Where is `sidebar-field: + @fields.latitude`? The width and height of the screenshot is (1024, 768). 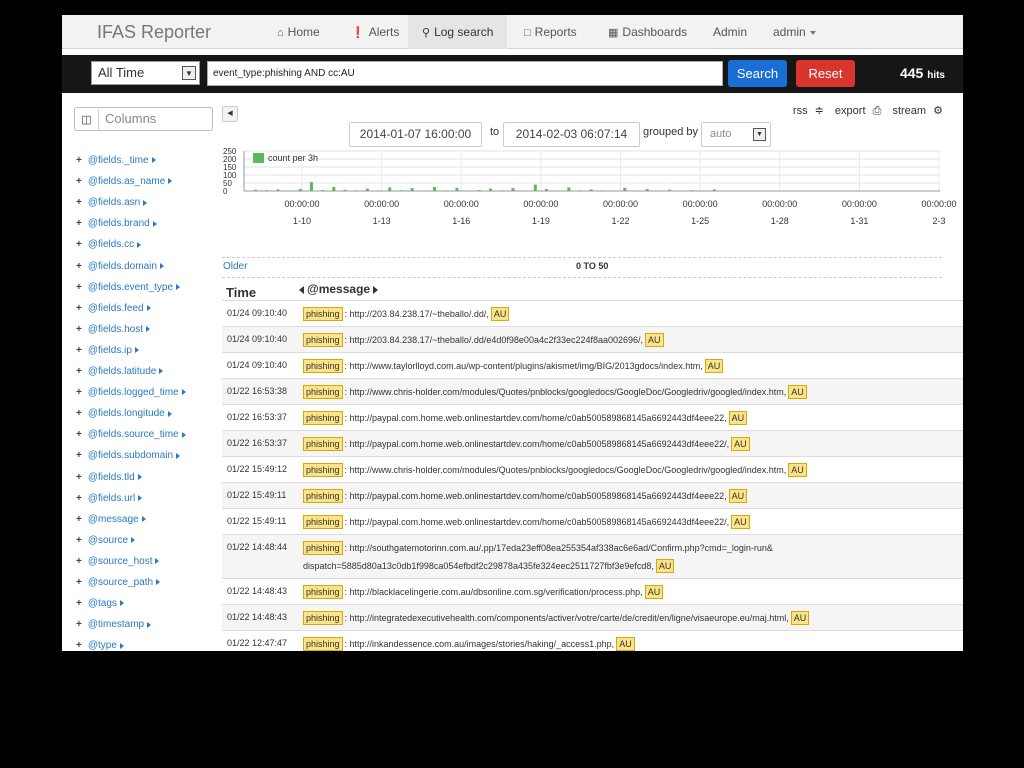
sidebar-field: + @fields.latitude is located at coordinates (120, 371).